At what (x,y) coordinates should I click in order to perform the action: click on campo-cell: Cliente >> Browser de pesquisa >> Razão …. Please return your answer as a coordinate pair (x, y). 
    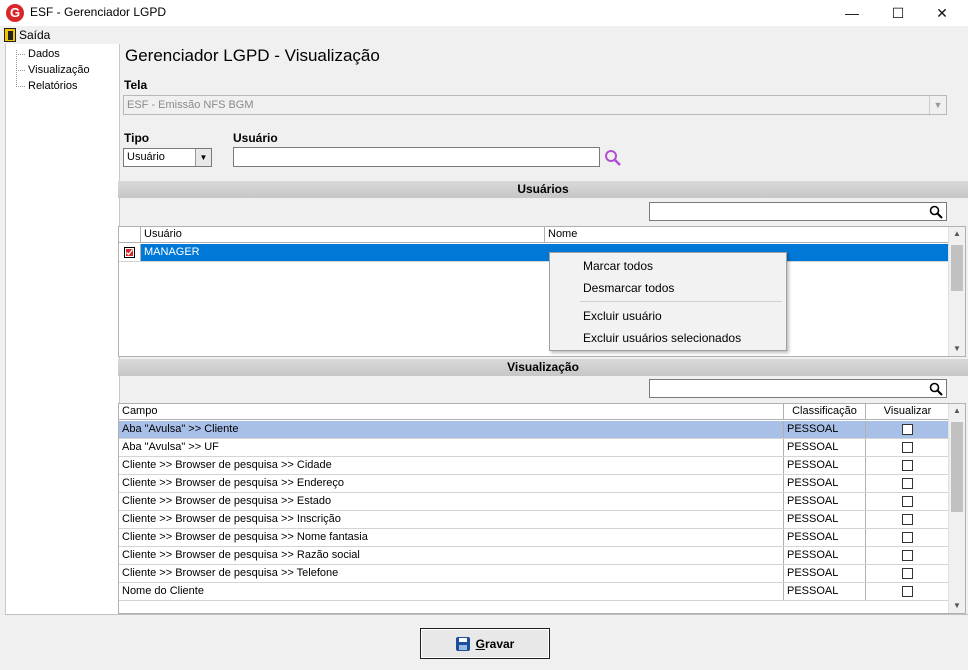
    Looking at the image, I should click on (451, 555).